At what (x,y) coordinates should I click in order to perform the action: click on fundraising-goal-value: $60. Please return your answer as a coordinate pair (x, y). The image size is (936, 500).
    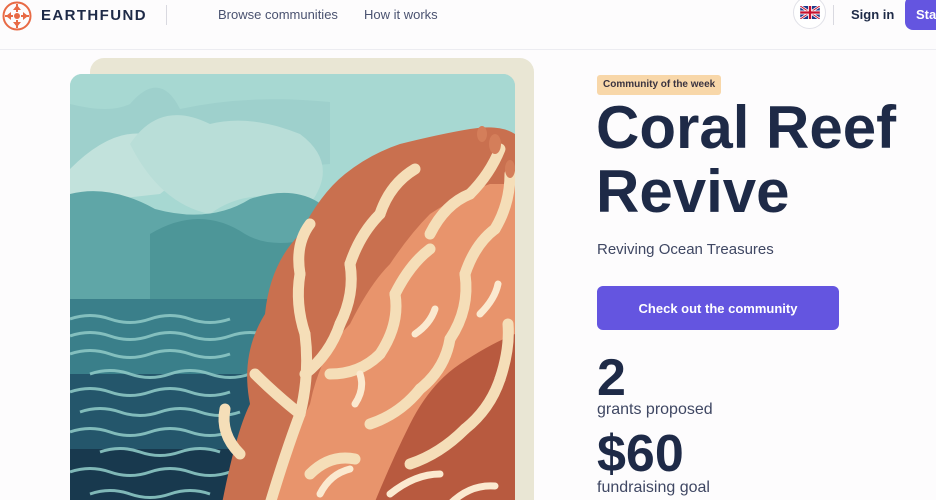
    Looking at the image, I should click on (640, 454).